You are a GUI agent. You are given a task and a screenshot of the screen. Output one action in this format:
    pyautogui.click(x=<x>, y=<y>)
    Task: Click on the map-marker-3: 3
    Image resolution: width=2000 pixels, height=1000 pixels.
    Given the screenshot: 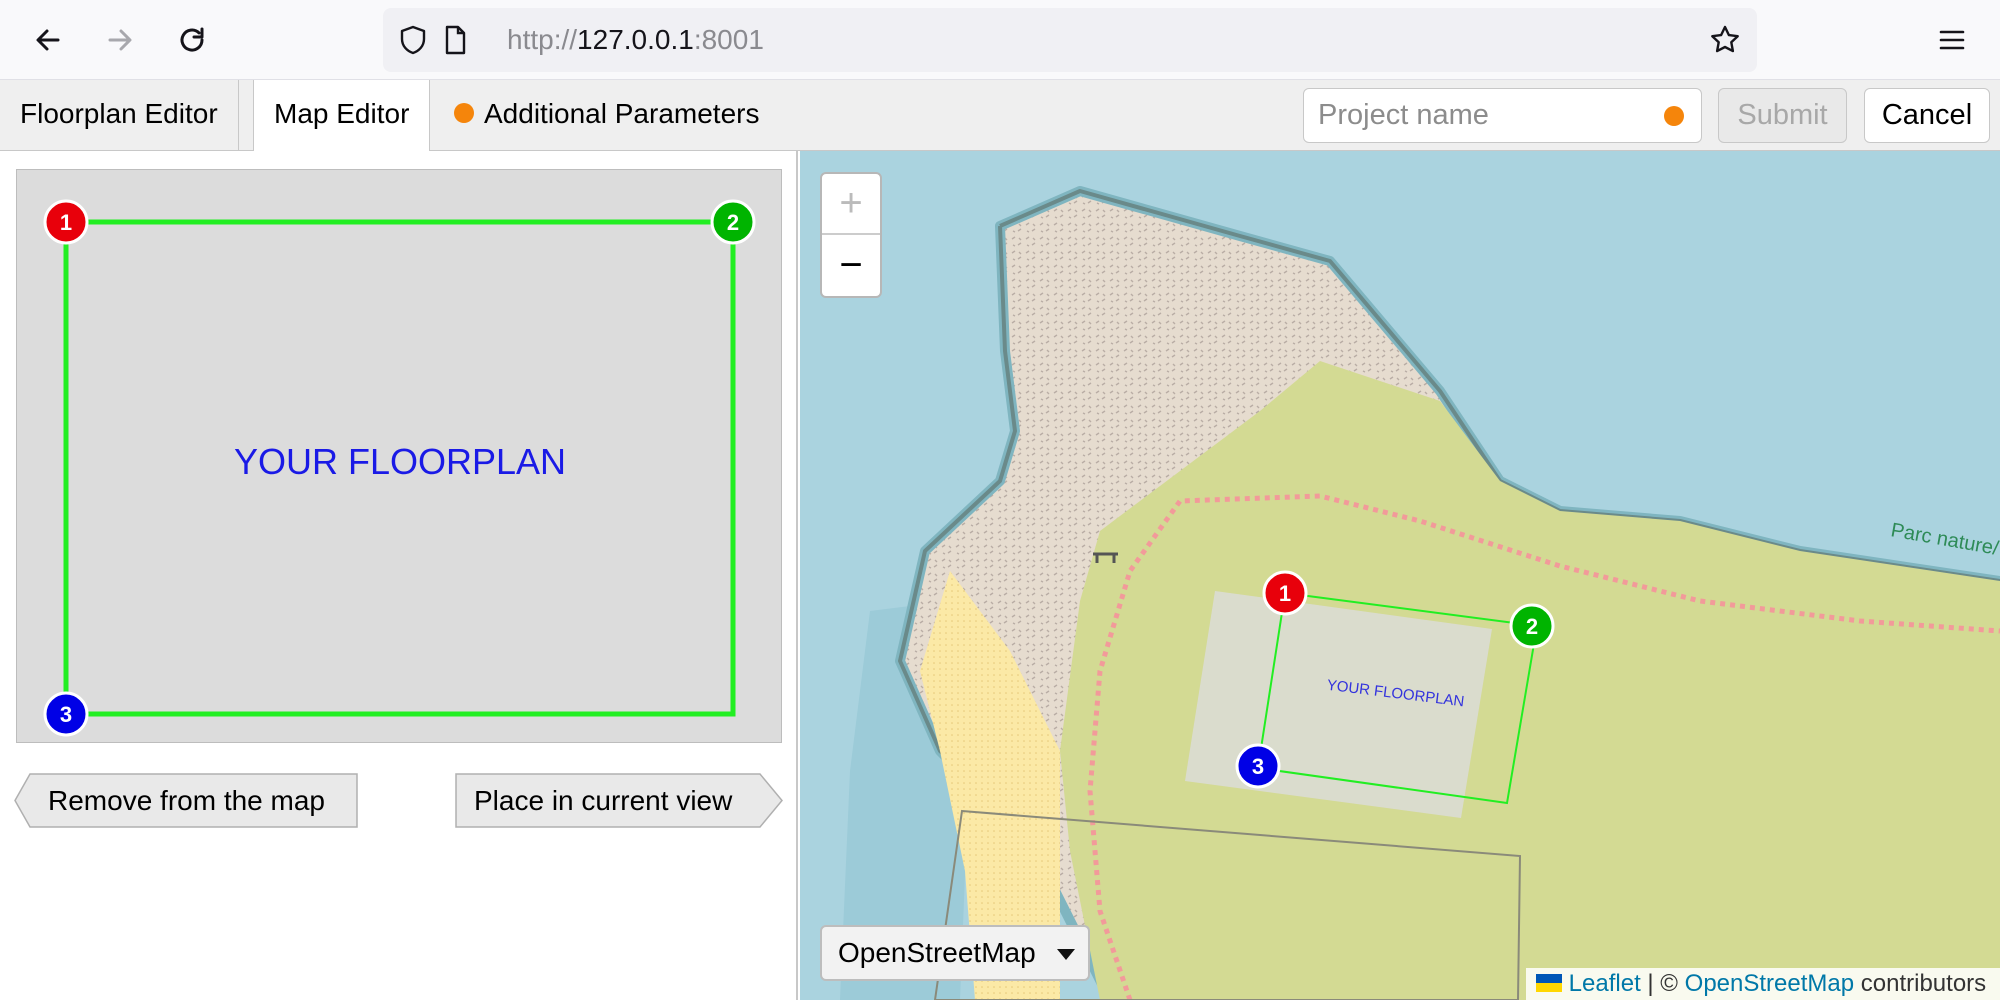 What is the action you would take?
    pyautogui.click(x=1258, y=766)
    